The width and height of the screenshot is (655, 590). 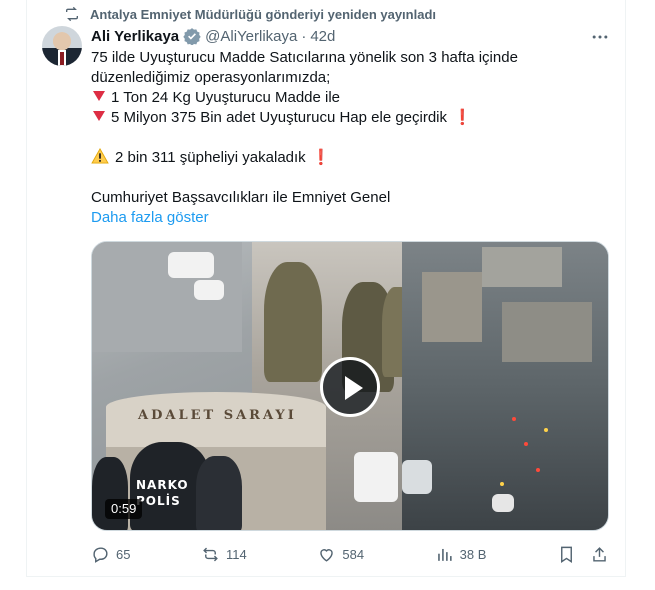 I want to click on views-button: 38 B, so click(x=461, y=554).